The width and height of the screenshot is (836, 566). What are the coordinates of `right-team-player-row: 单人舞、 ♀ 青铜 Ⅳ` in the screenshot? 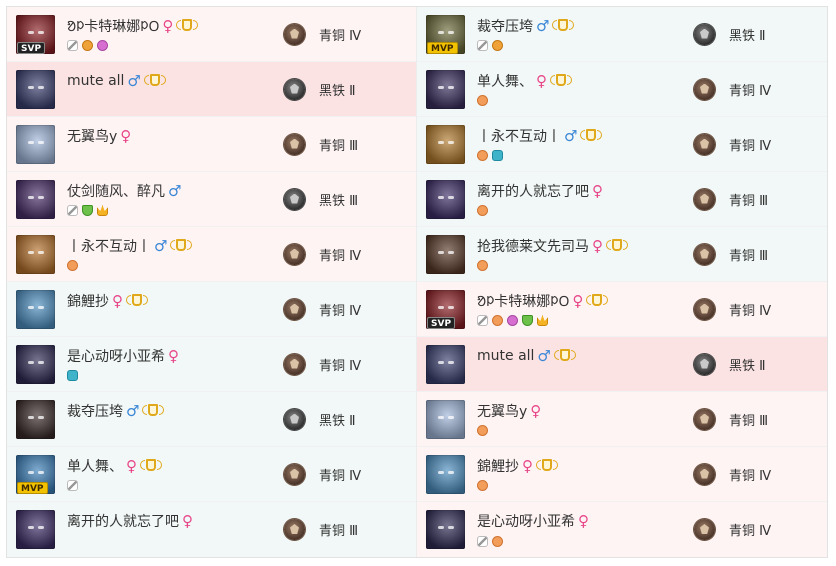 It's located at (622, 89).